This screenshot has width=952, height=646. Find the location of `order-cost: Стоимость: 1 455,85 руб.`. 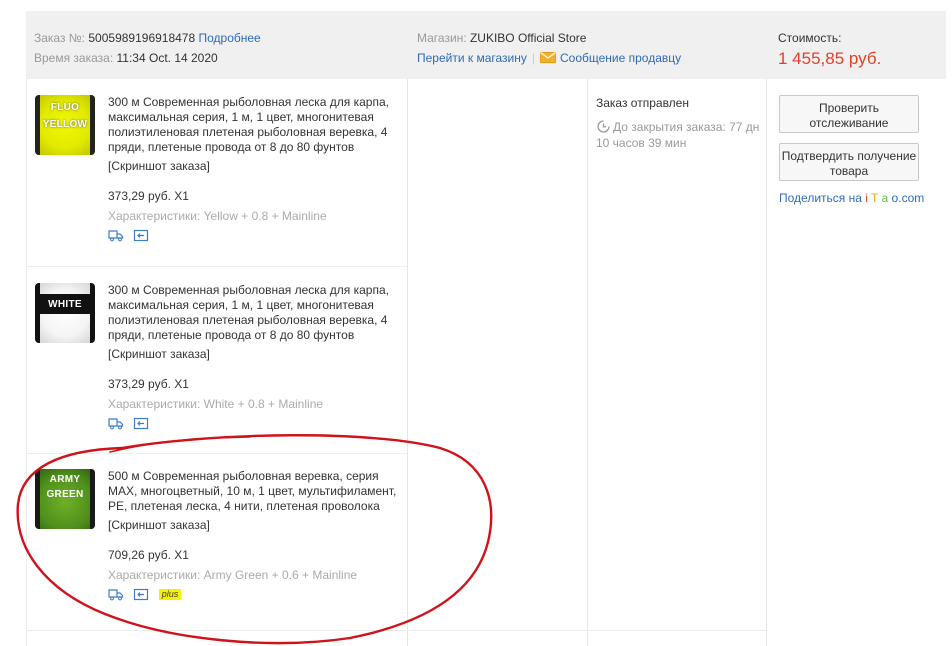

order-cost: Стоимость: 1 455,85 руб. is located at coordinates (829, 48).